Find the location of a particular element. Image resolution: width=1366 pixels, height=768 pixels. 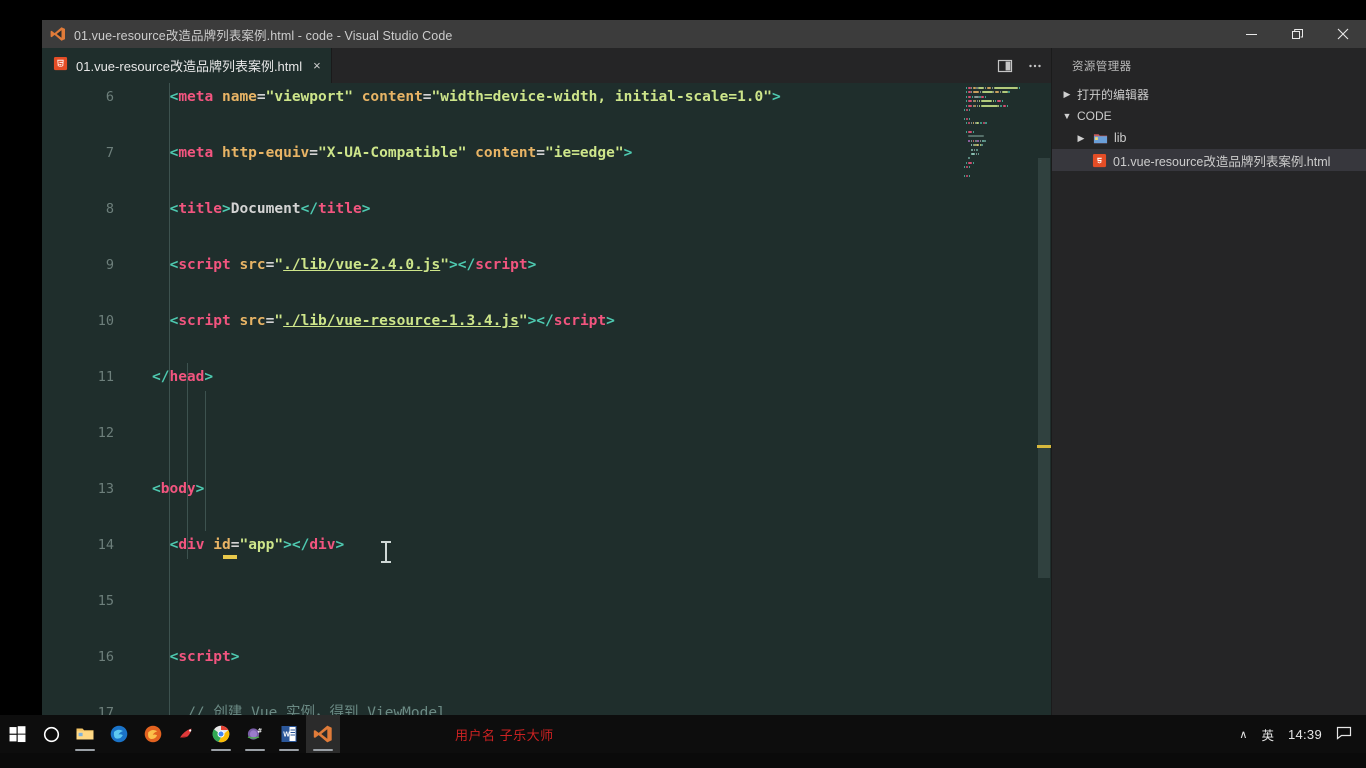

html5-file-icon is located at coordinates (1100, 160).